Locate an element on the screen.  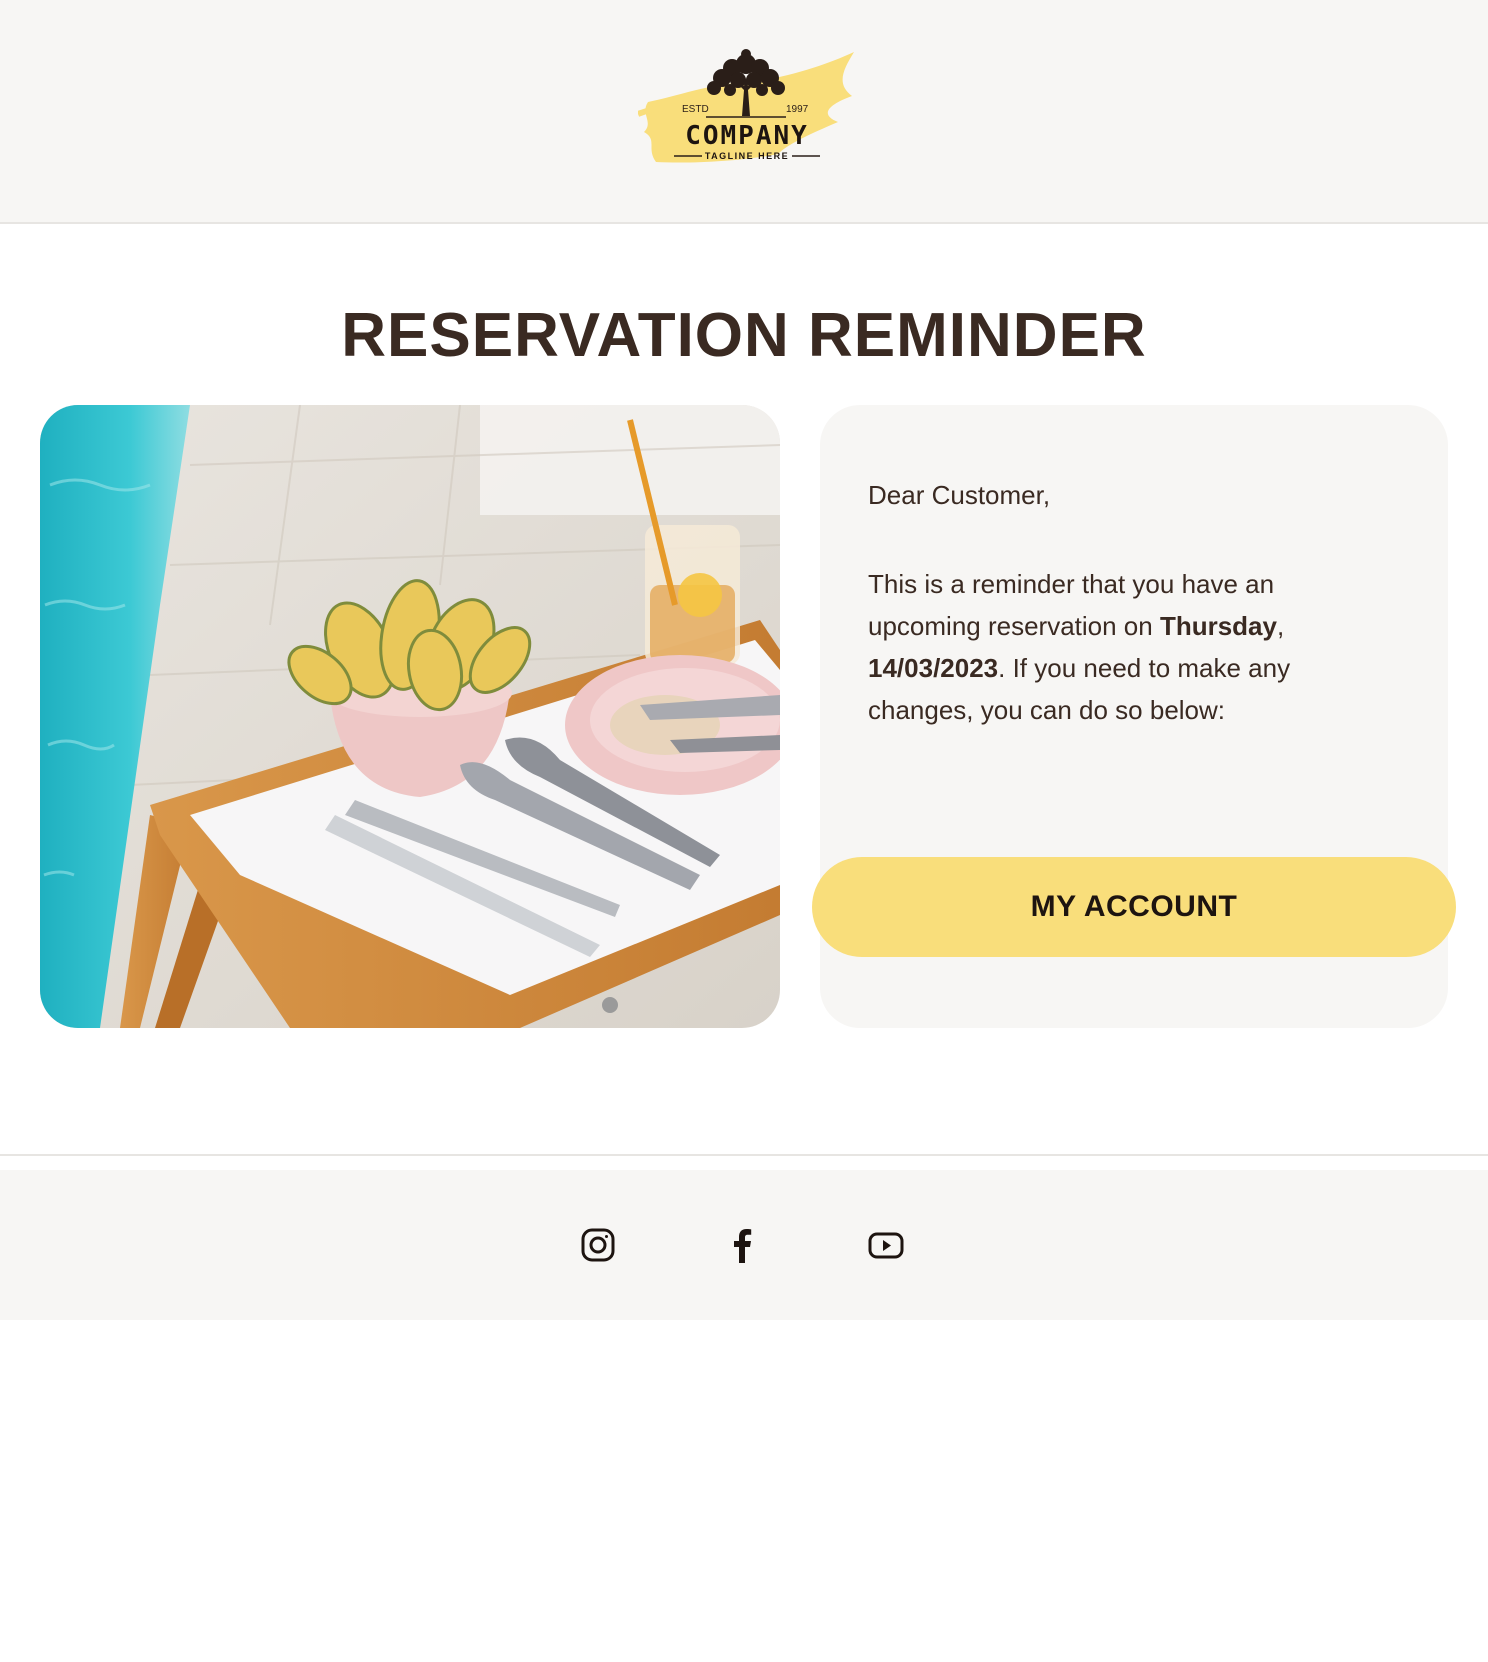
logo-estd: ESTD is located at coordinates (695, 109).